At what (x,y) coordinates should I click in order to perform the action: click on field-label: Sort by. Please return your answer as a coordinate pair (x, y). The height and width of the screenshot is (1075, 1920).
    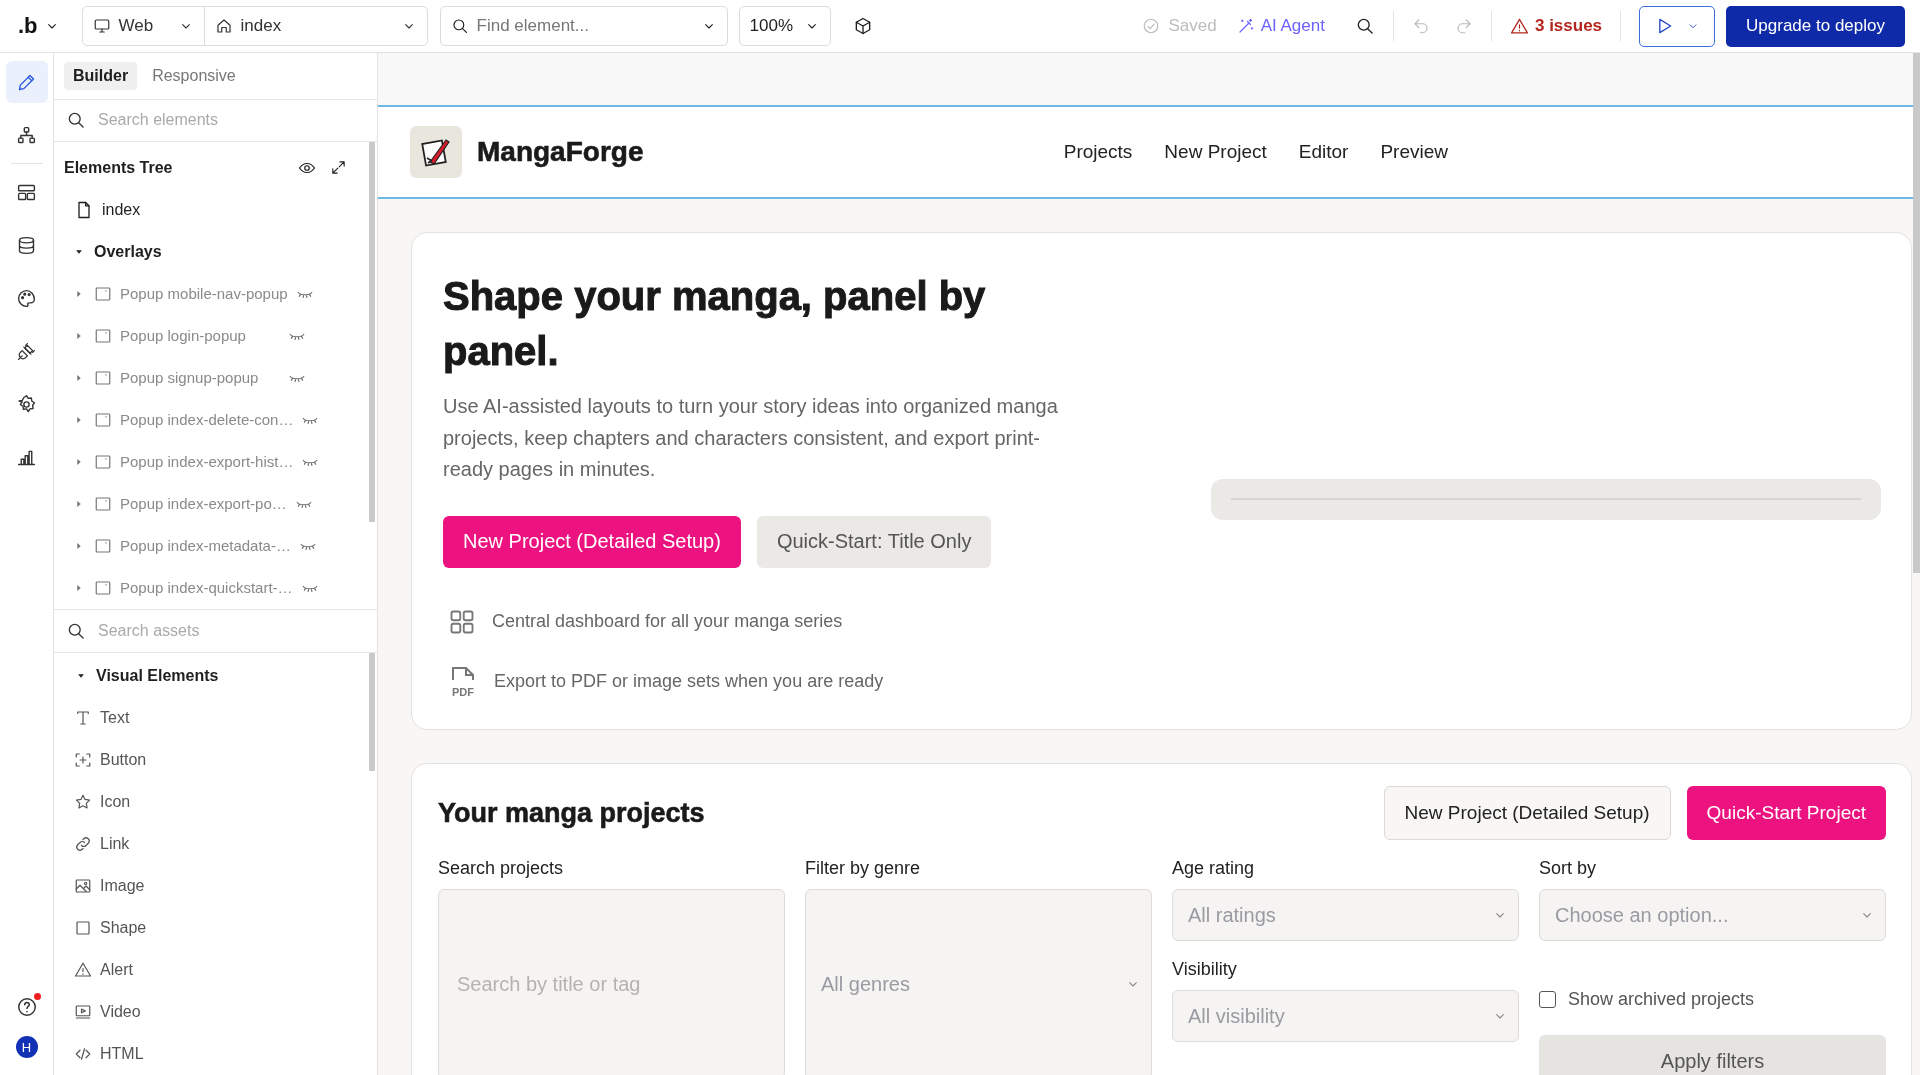
    Looking at the image, I should click on (1568, 868).